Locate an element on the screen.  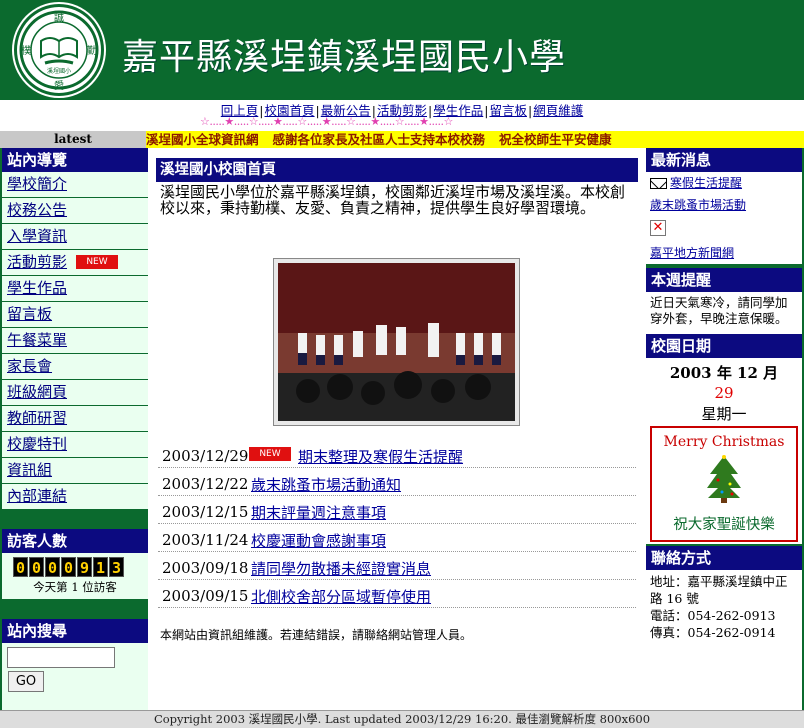
visitor-counter-title: 訪客人數 is located at coordinates (75, 541).